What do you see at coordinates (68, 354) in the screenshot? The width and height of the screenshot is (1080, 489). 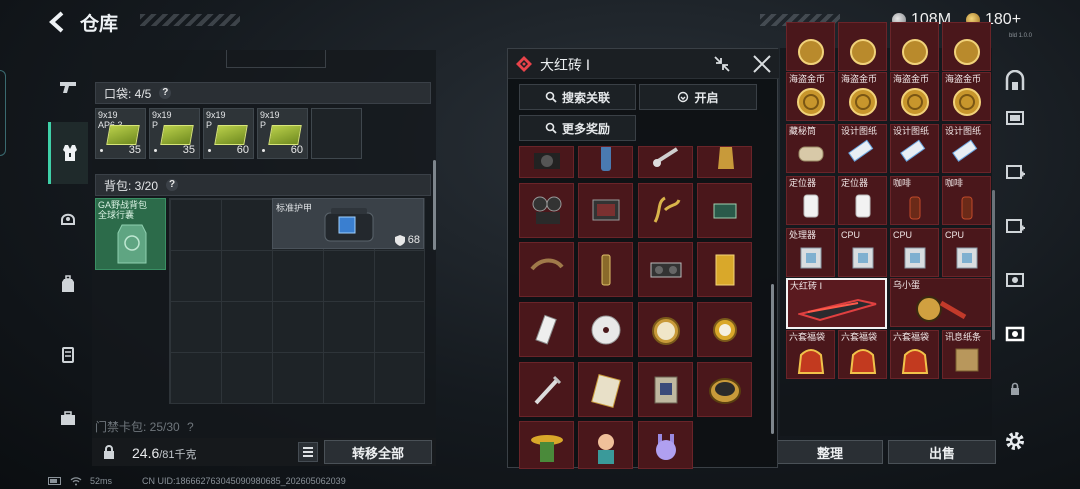 I see `nav-rig` at bounding box center [68, 354].